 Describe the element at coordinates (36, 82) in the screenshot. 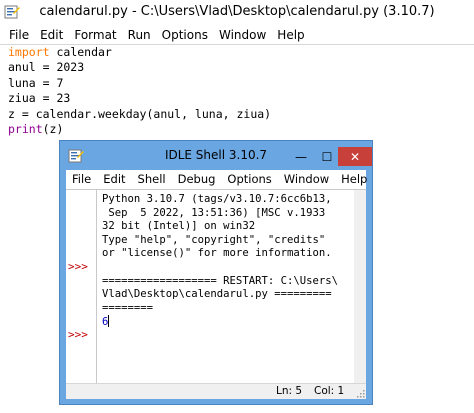

I see `code-line: luna = 7` at that location.